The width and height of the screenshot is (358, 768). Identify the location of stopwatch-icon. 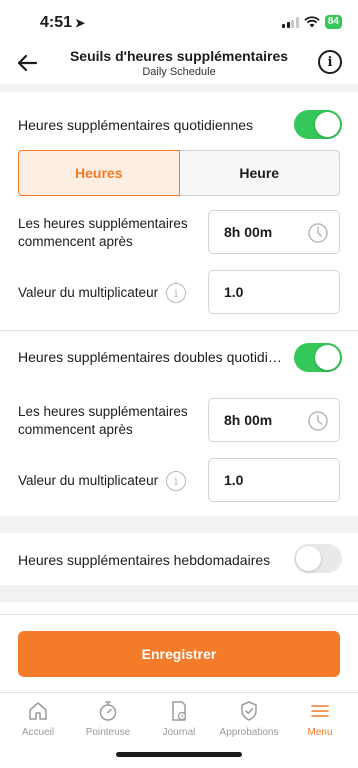
(108, 711).